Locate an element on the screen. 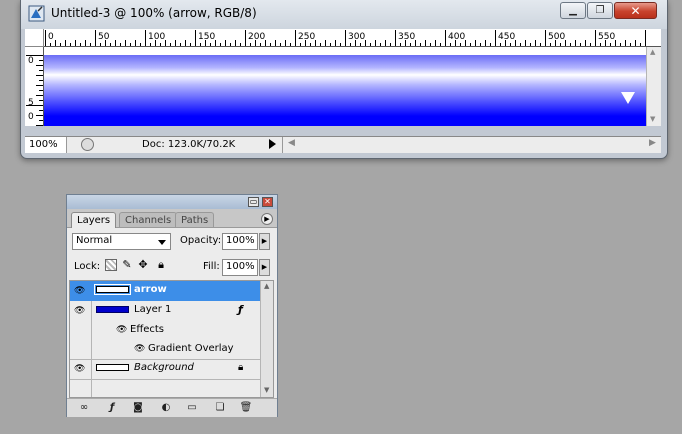  layer-row-background: 👁︎ Background 🔒︎ is located at coordinates (165, 369).